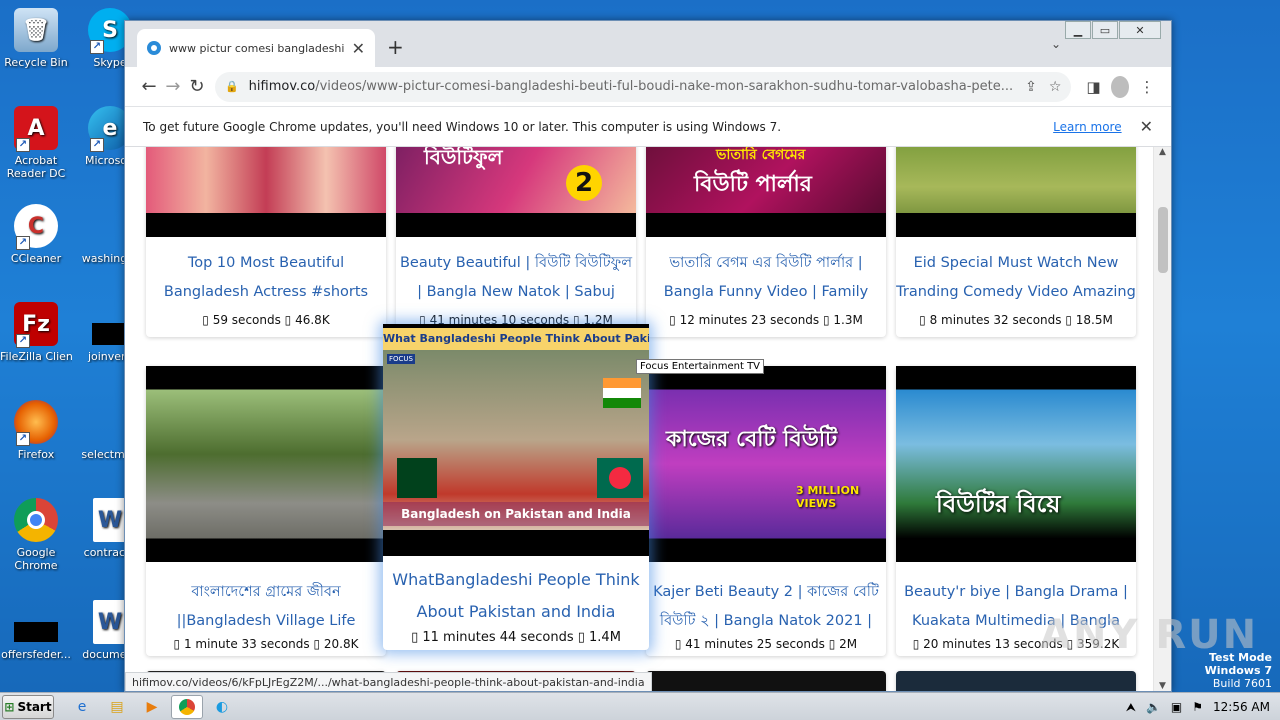 The image size is (1280, 720). Describe the element at coordinates (1146, 126) in the screenshot. I see `infobar-close-icon: ✕` at that location.